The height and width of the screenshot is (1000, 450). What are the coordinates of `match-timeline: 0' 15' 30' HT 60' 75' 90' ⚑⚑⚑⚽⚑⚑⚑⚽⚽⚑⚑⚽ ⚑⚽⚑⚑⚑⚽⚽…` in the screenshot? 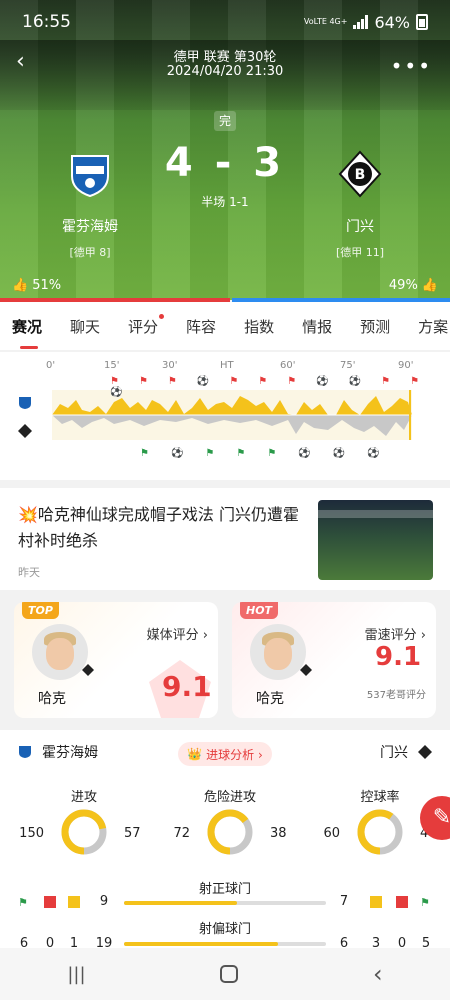 It's located at (225, 416).